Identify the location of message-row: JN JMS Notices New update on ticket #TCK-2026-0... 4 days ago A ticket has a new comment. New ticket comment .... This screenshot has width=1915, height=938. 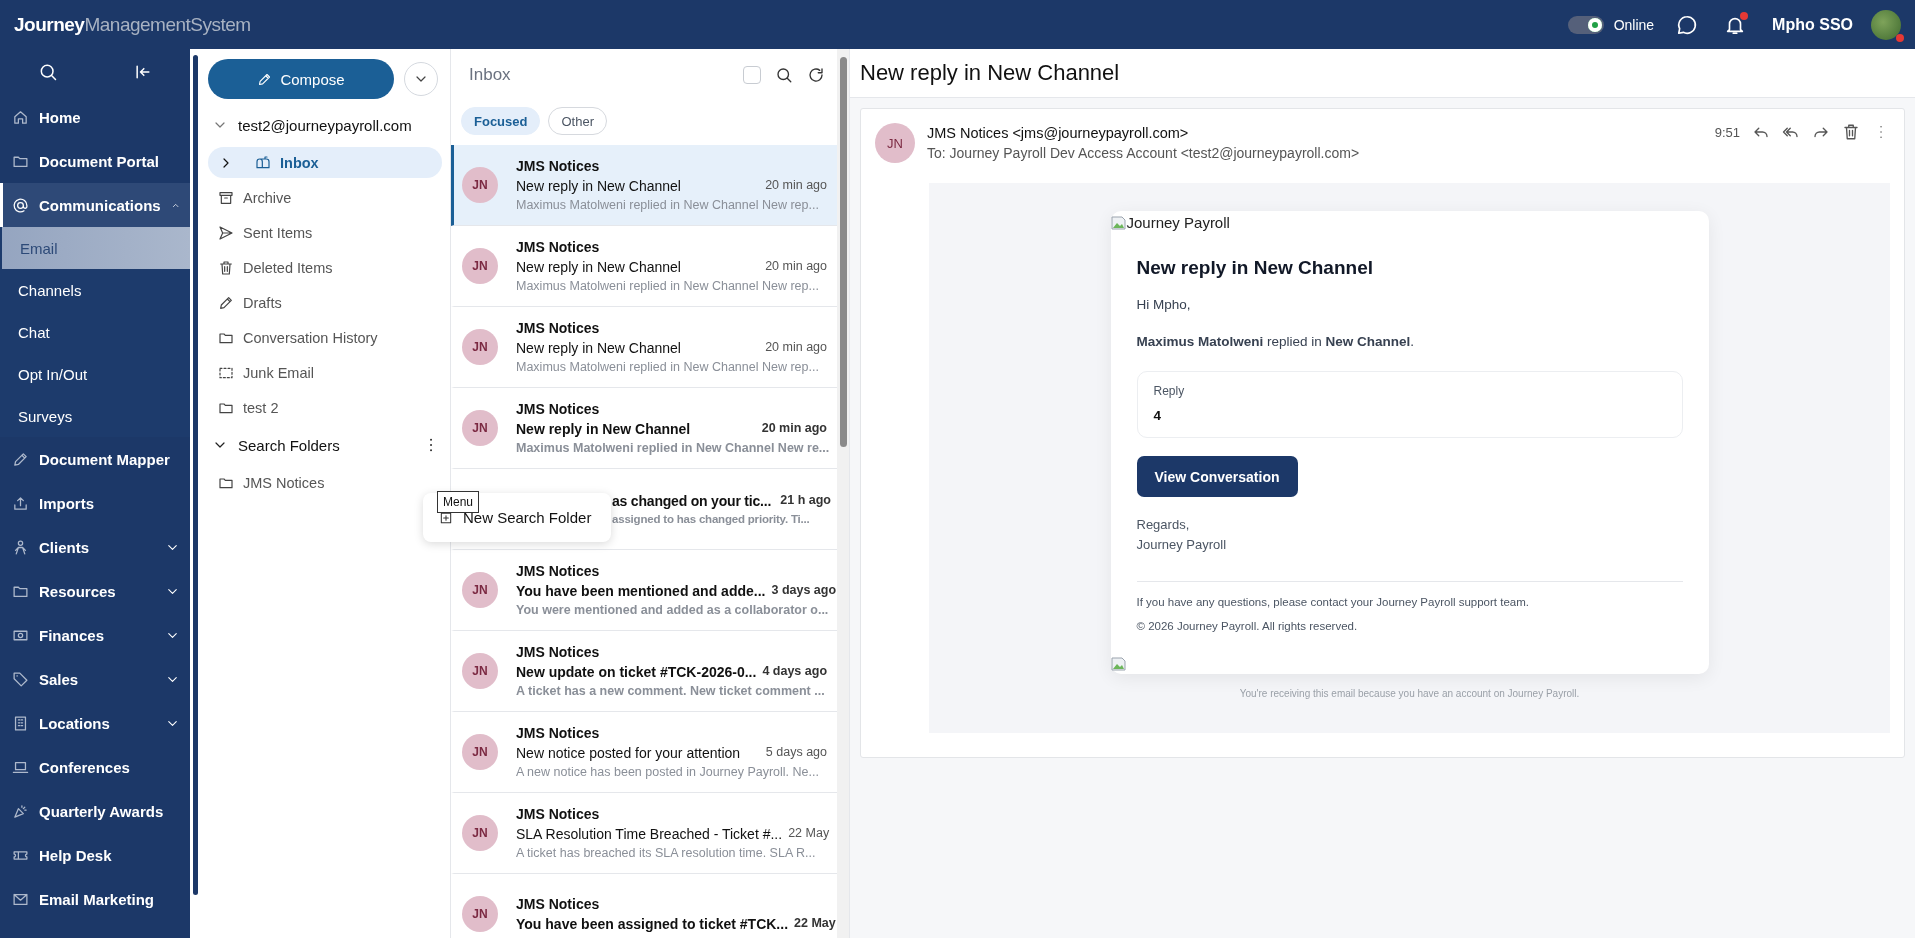
(644, 671).